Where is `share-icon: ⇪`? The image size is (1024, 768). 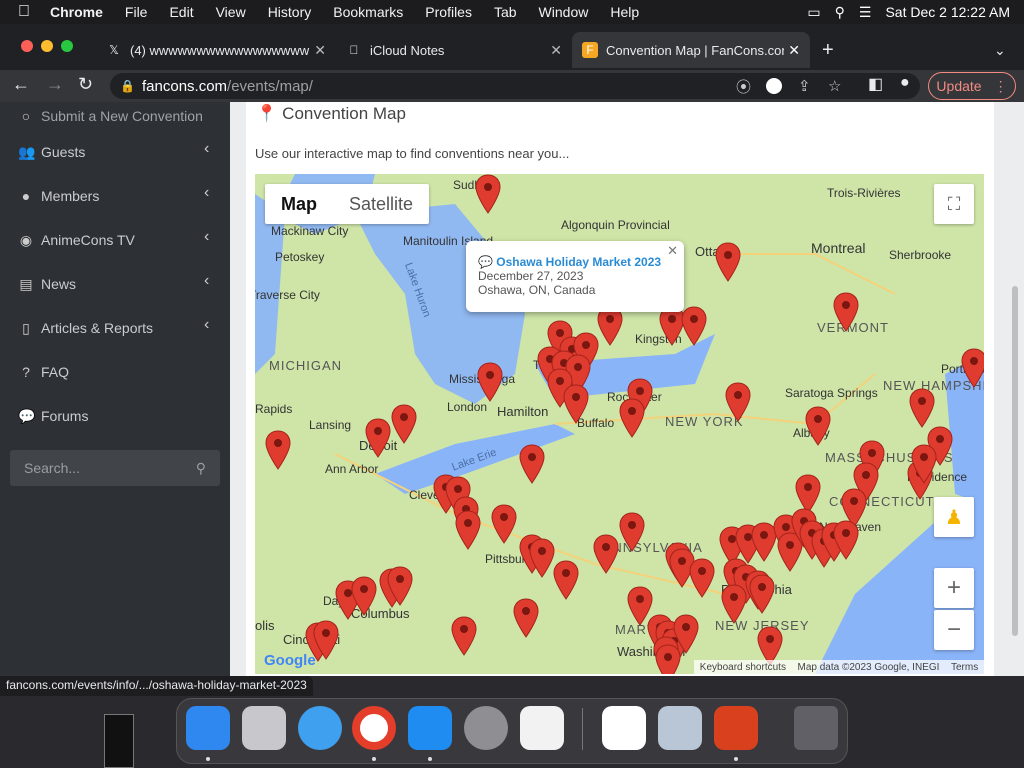
share-icon: ⇪ is located at coordinates (804, 86).